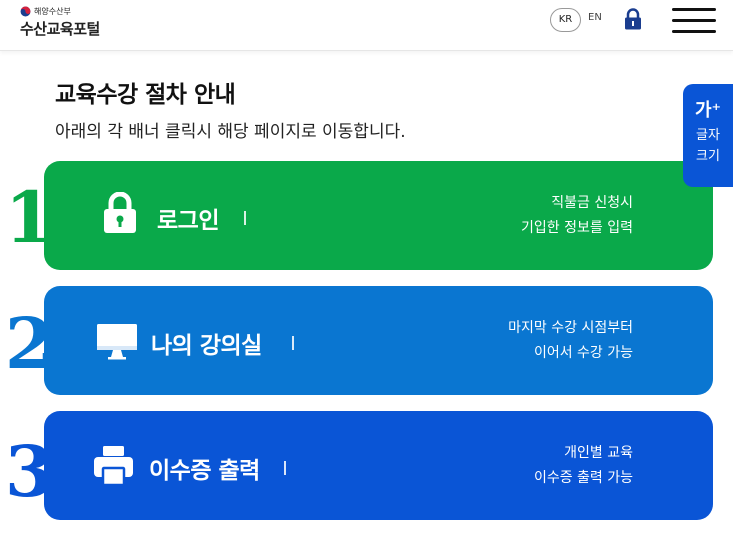 The image size is (733, 534). I want to click on font-size-label-line1: 글자, so click(708, 135).